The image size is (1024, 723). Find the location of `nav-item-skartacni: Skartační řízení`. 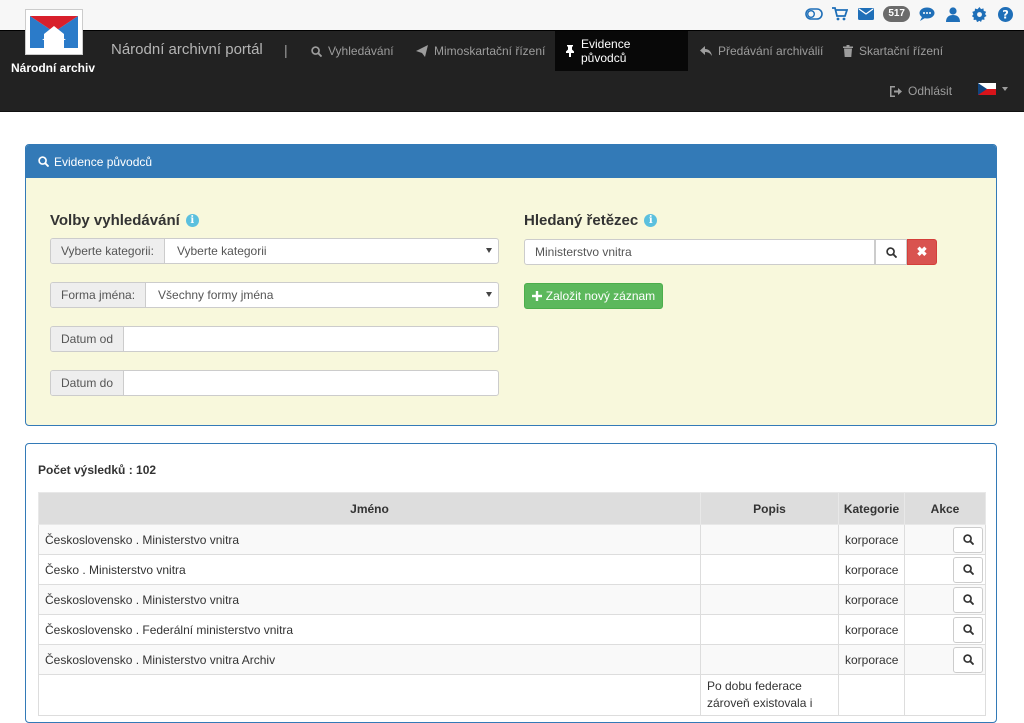

nav-item-skartacni: Skartační řízení is located at coordinates (893, 51).